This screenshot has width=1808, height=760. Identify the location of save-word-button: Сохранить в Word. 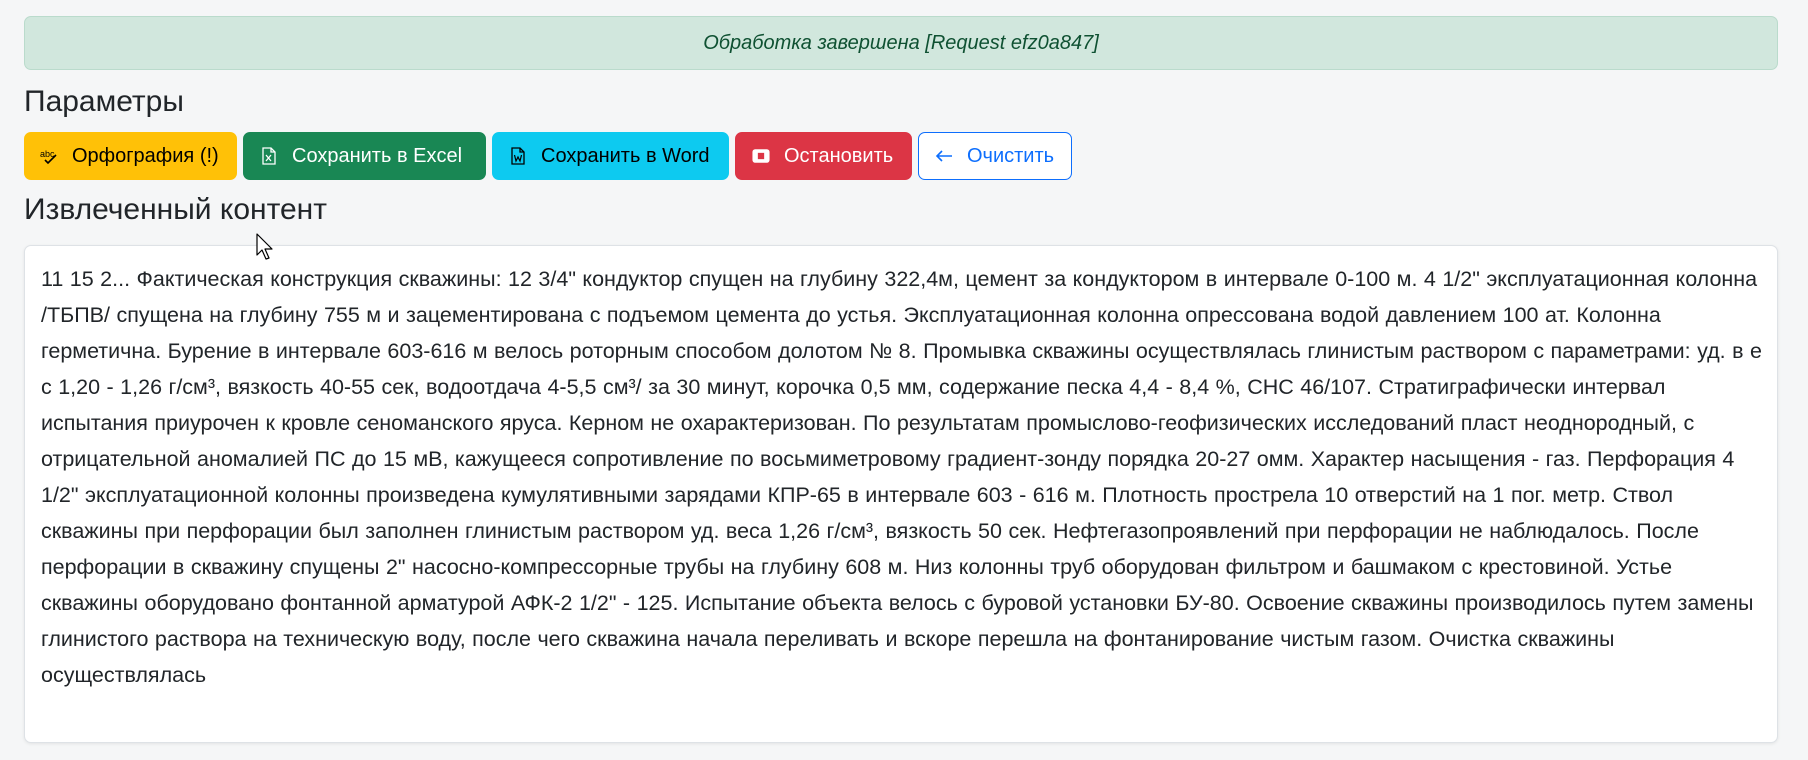
(610, 156).